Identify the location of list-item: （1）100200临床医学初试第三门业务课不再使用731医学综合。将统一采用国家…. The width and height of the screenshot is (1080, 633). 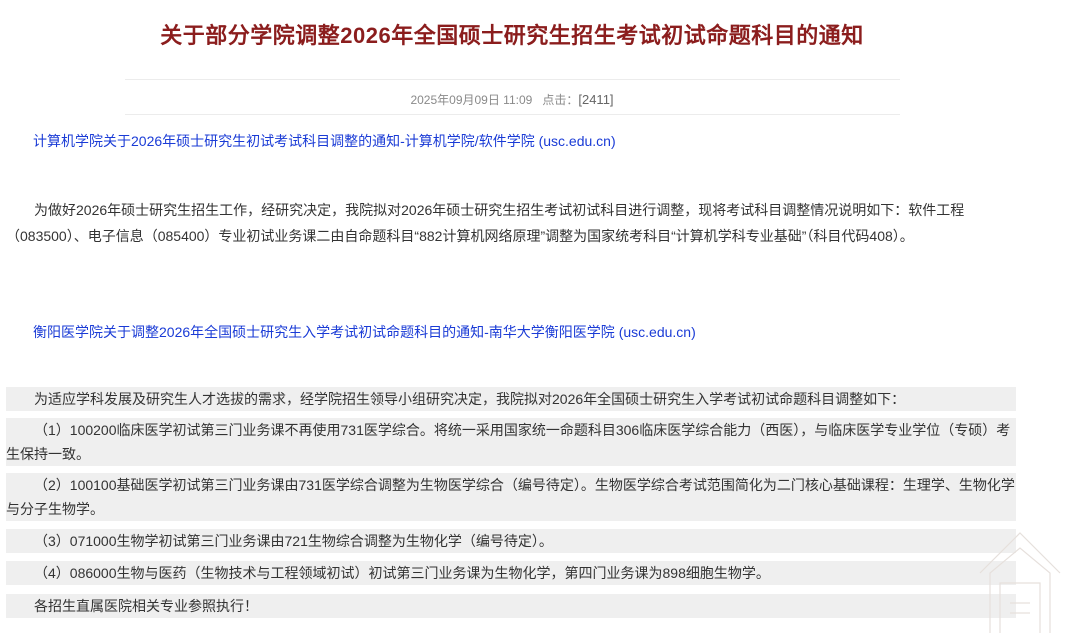
(508, 442).